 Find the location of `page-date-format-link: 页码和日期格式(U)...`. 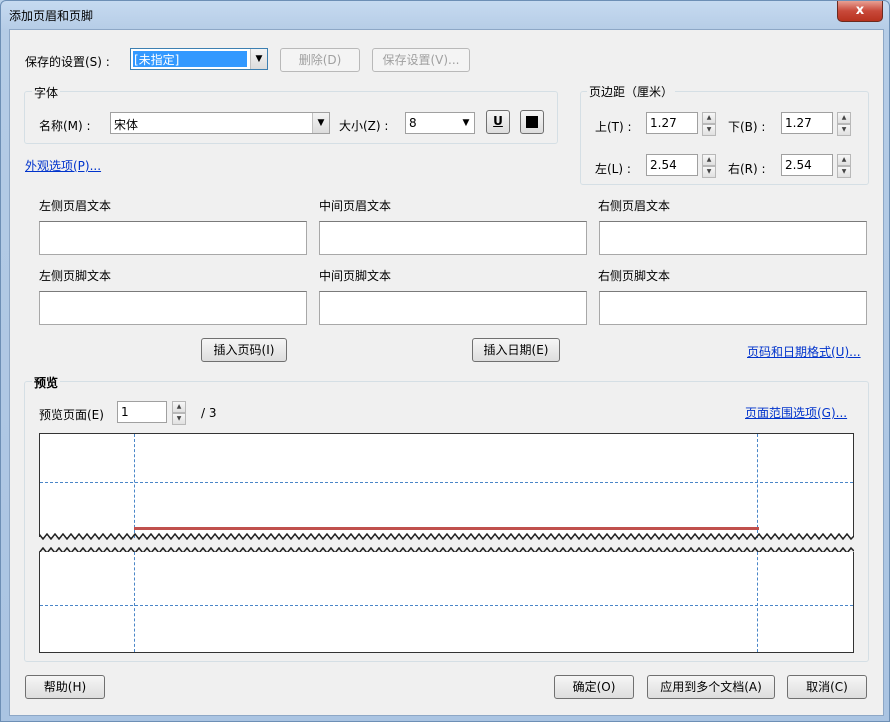

page-date-format-link: 页码和日期格式(U)... is located at coordinates (804, 351).